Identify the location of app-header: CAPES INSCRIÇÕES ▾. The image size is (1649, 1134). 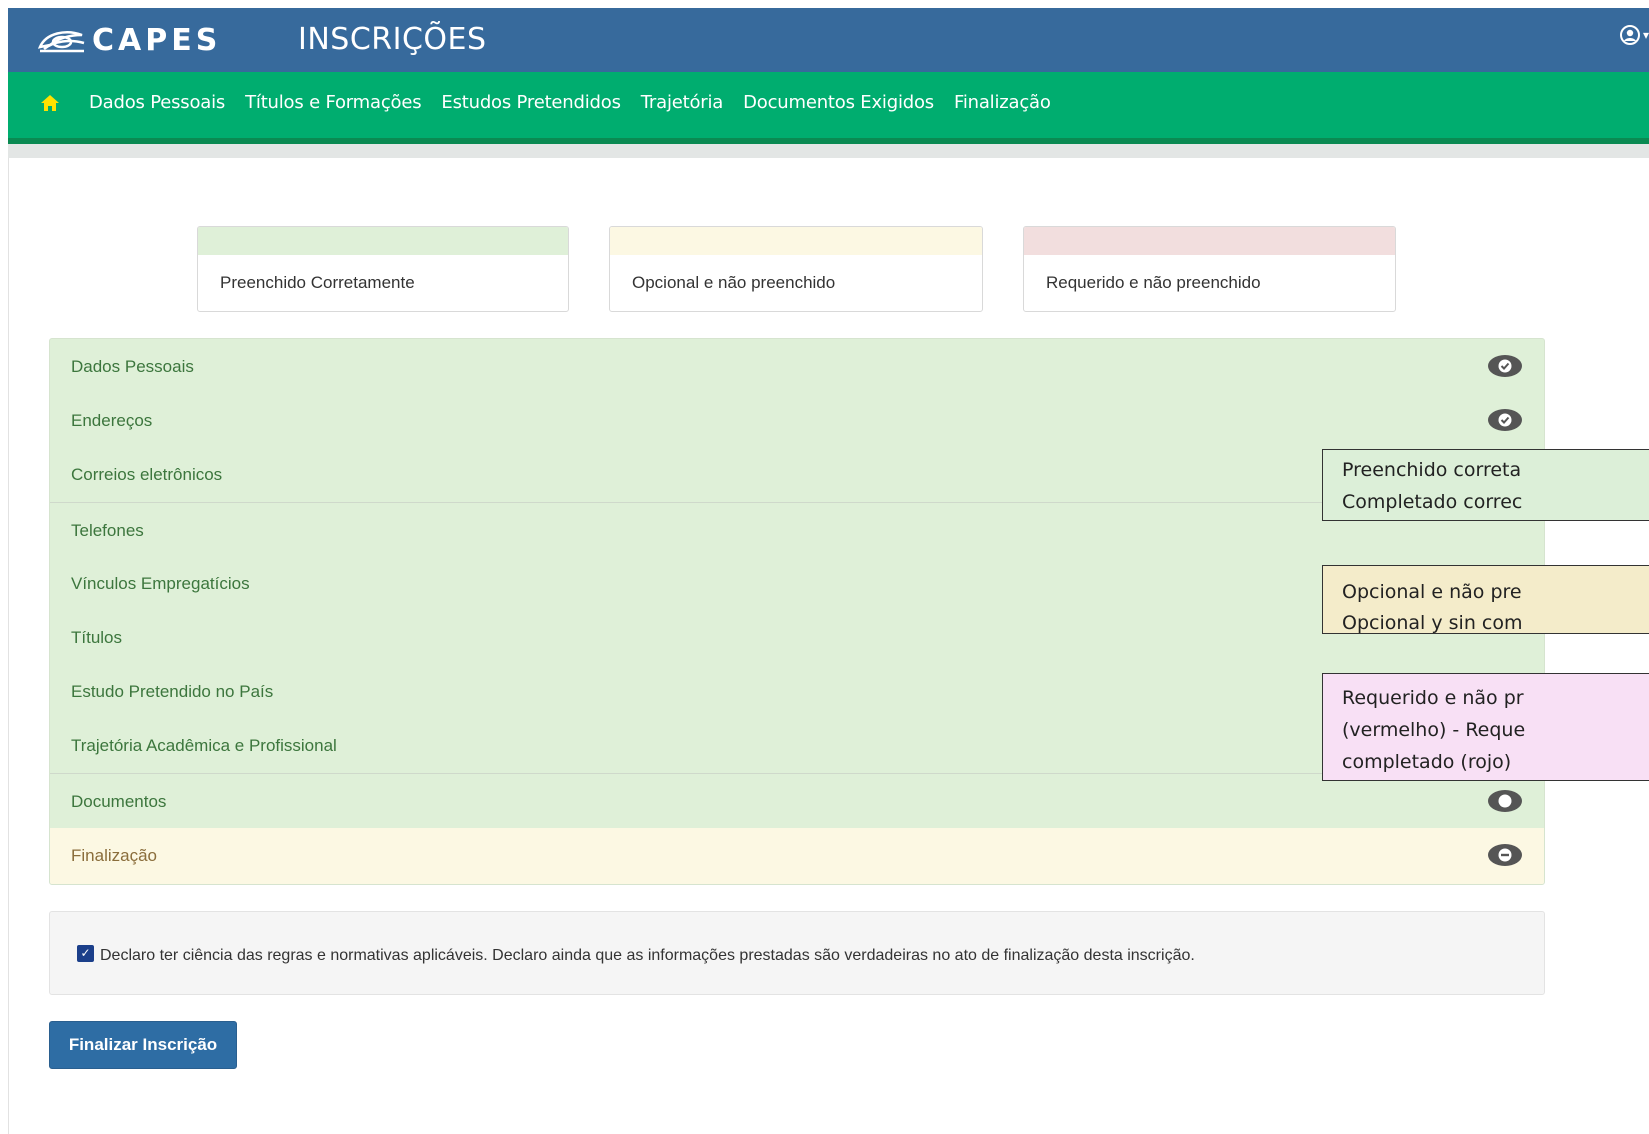
(828, 40).